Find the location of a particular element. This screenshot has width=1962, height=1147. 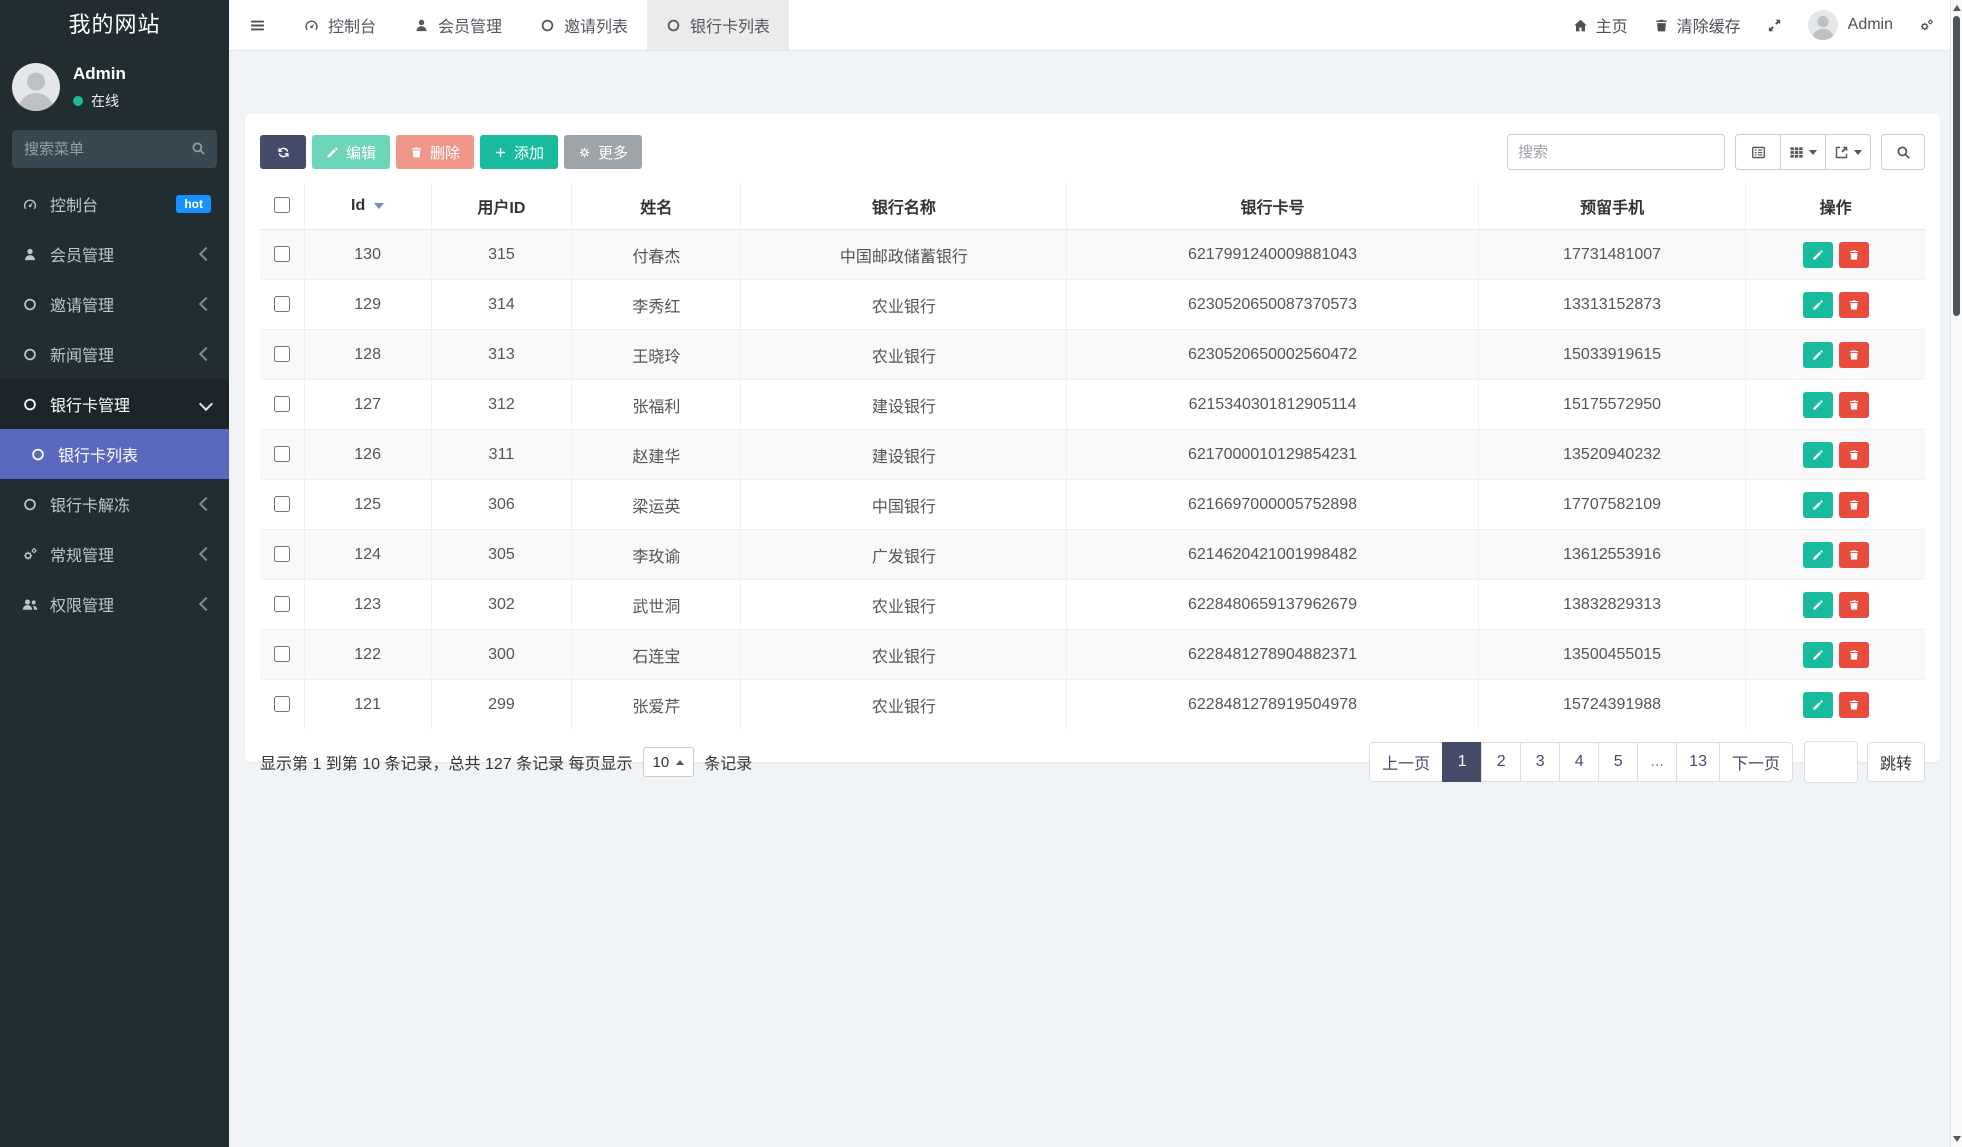

column-header-label: Id is located at coordinates (358, 205).